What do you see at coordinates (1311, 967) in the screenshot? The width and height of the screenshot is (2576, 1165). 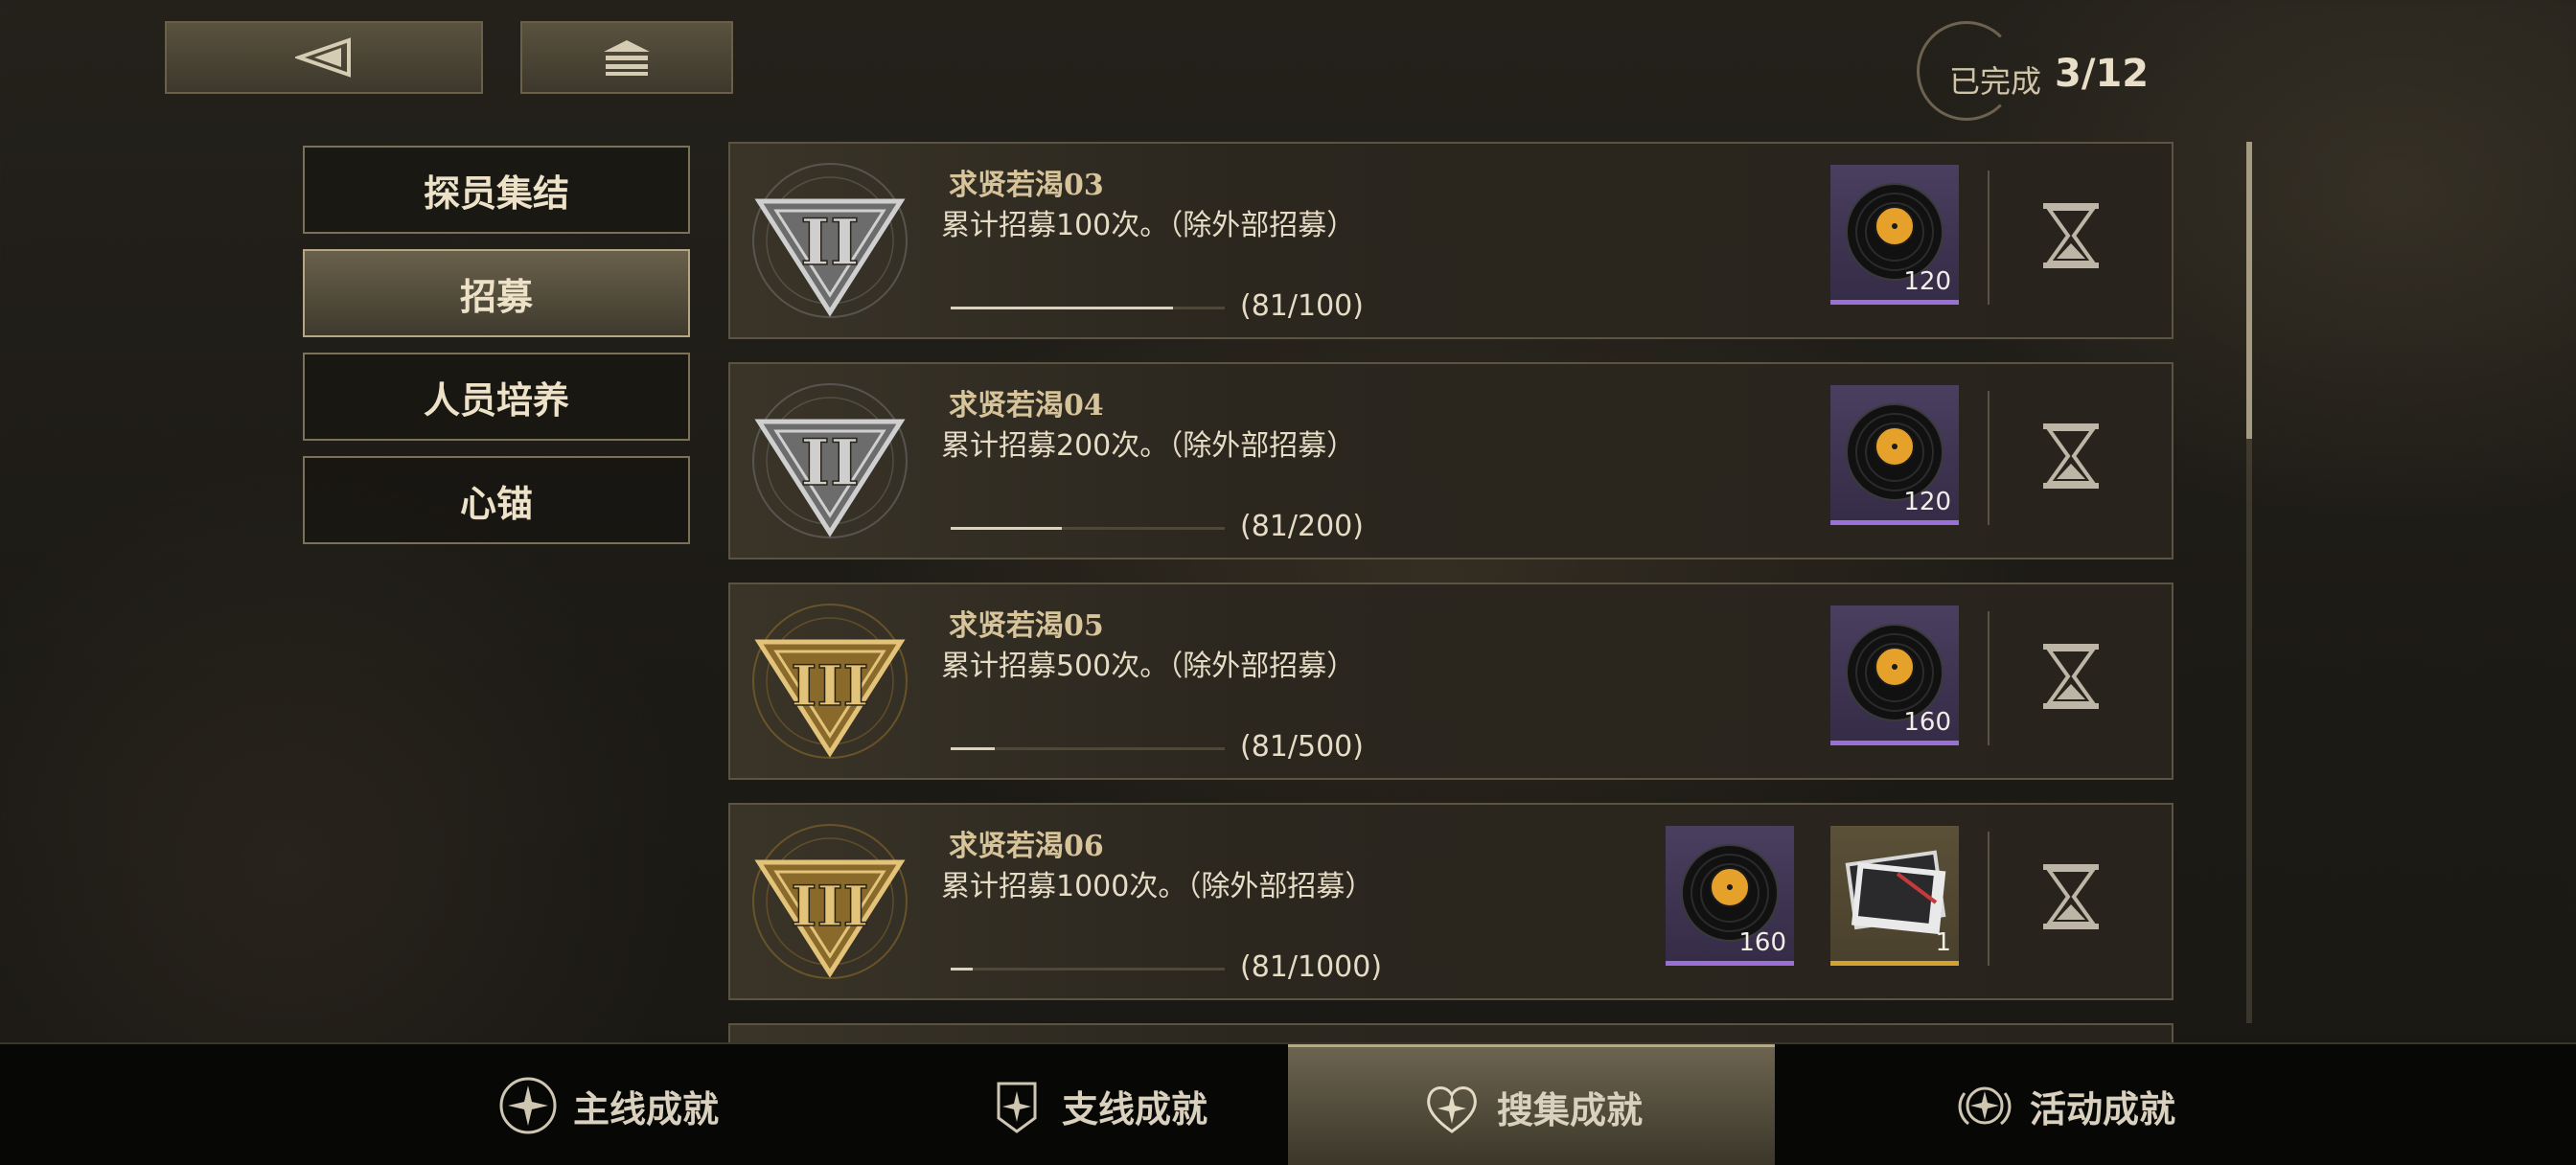 I see `progress-text: (81/1000)` at bounding box center [1311, 967].